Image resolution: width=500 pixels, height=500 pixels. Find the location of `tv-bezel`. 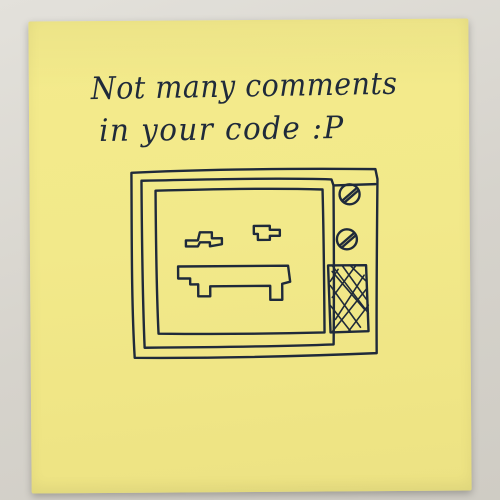

tv-bezel is located at coordinates (238, 263).